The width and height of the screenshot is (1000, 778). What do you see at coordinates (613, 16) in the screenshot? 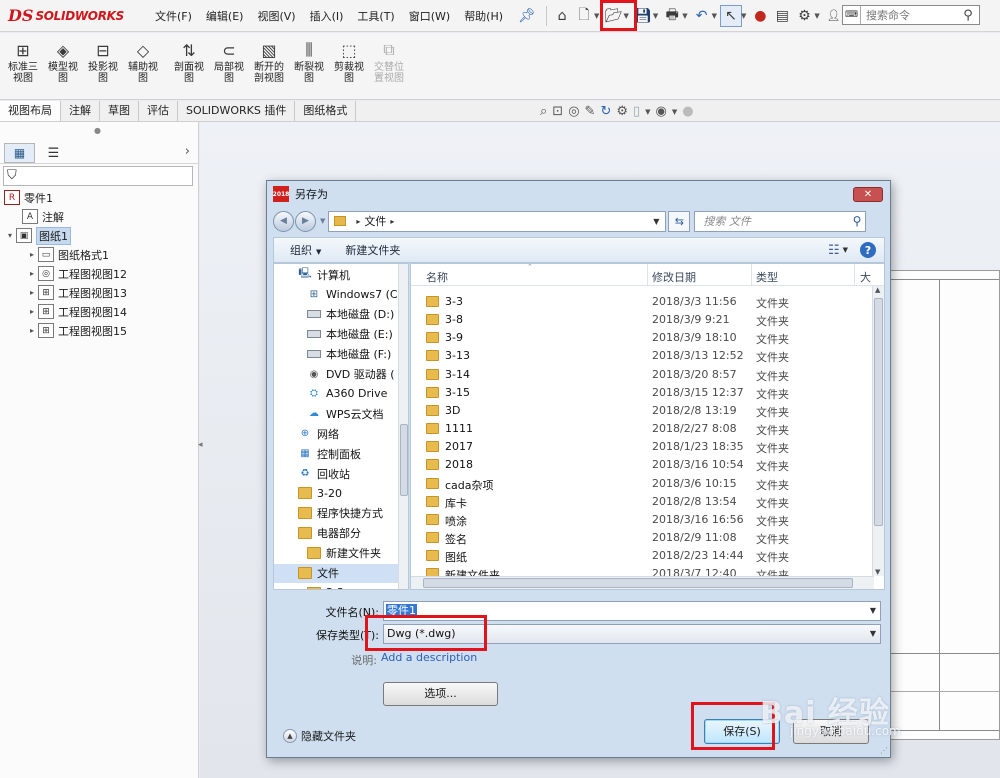
I see `open-file-icon: 📂︎` at bounding box center [613, 16].